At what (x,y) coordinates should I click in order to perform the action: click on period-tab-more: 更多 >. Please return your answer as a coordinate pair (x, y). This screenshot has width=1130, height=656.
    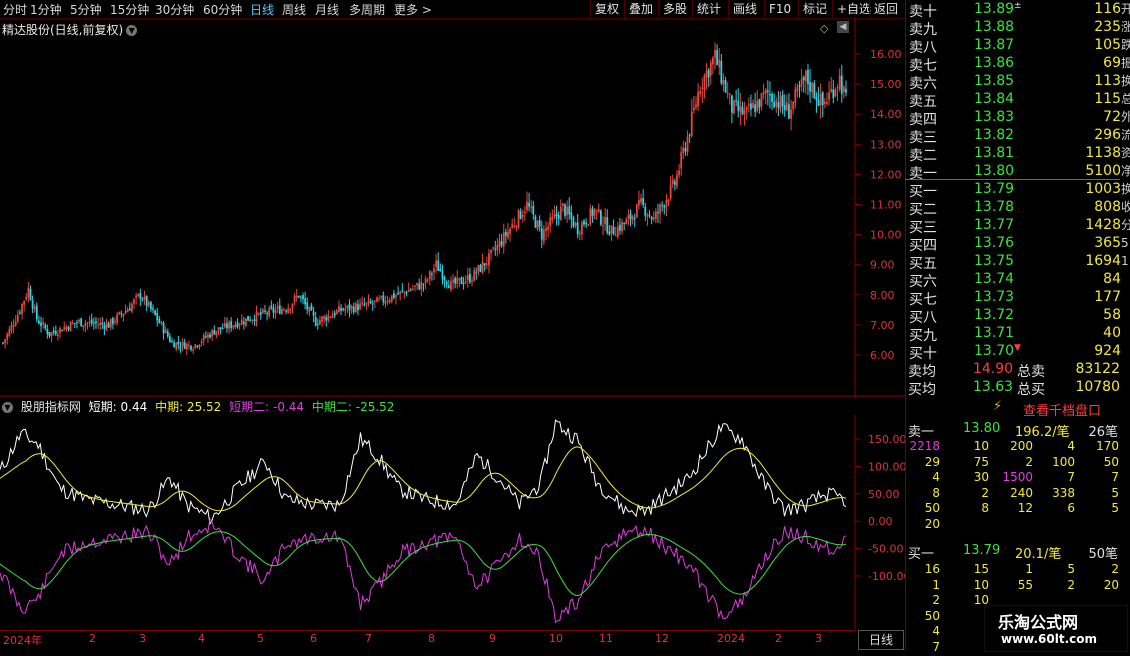
    Looking at the image, I should click on (413, 9).